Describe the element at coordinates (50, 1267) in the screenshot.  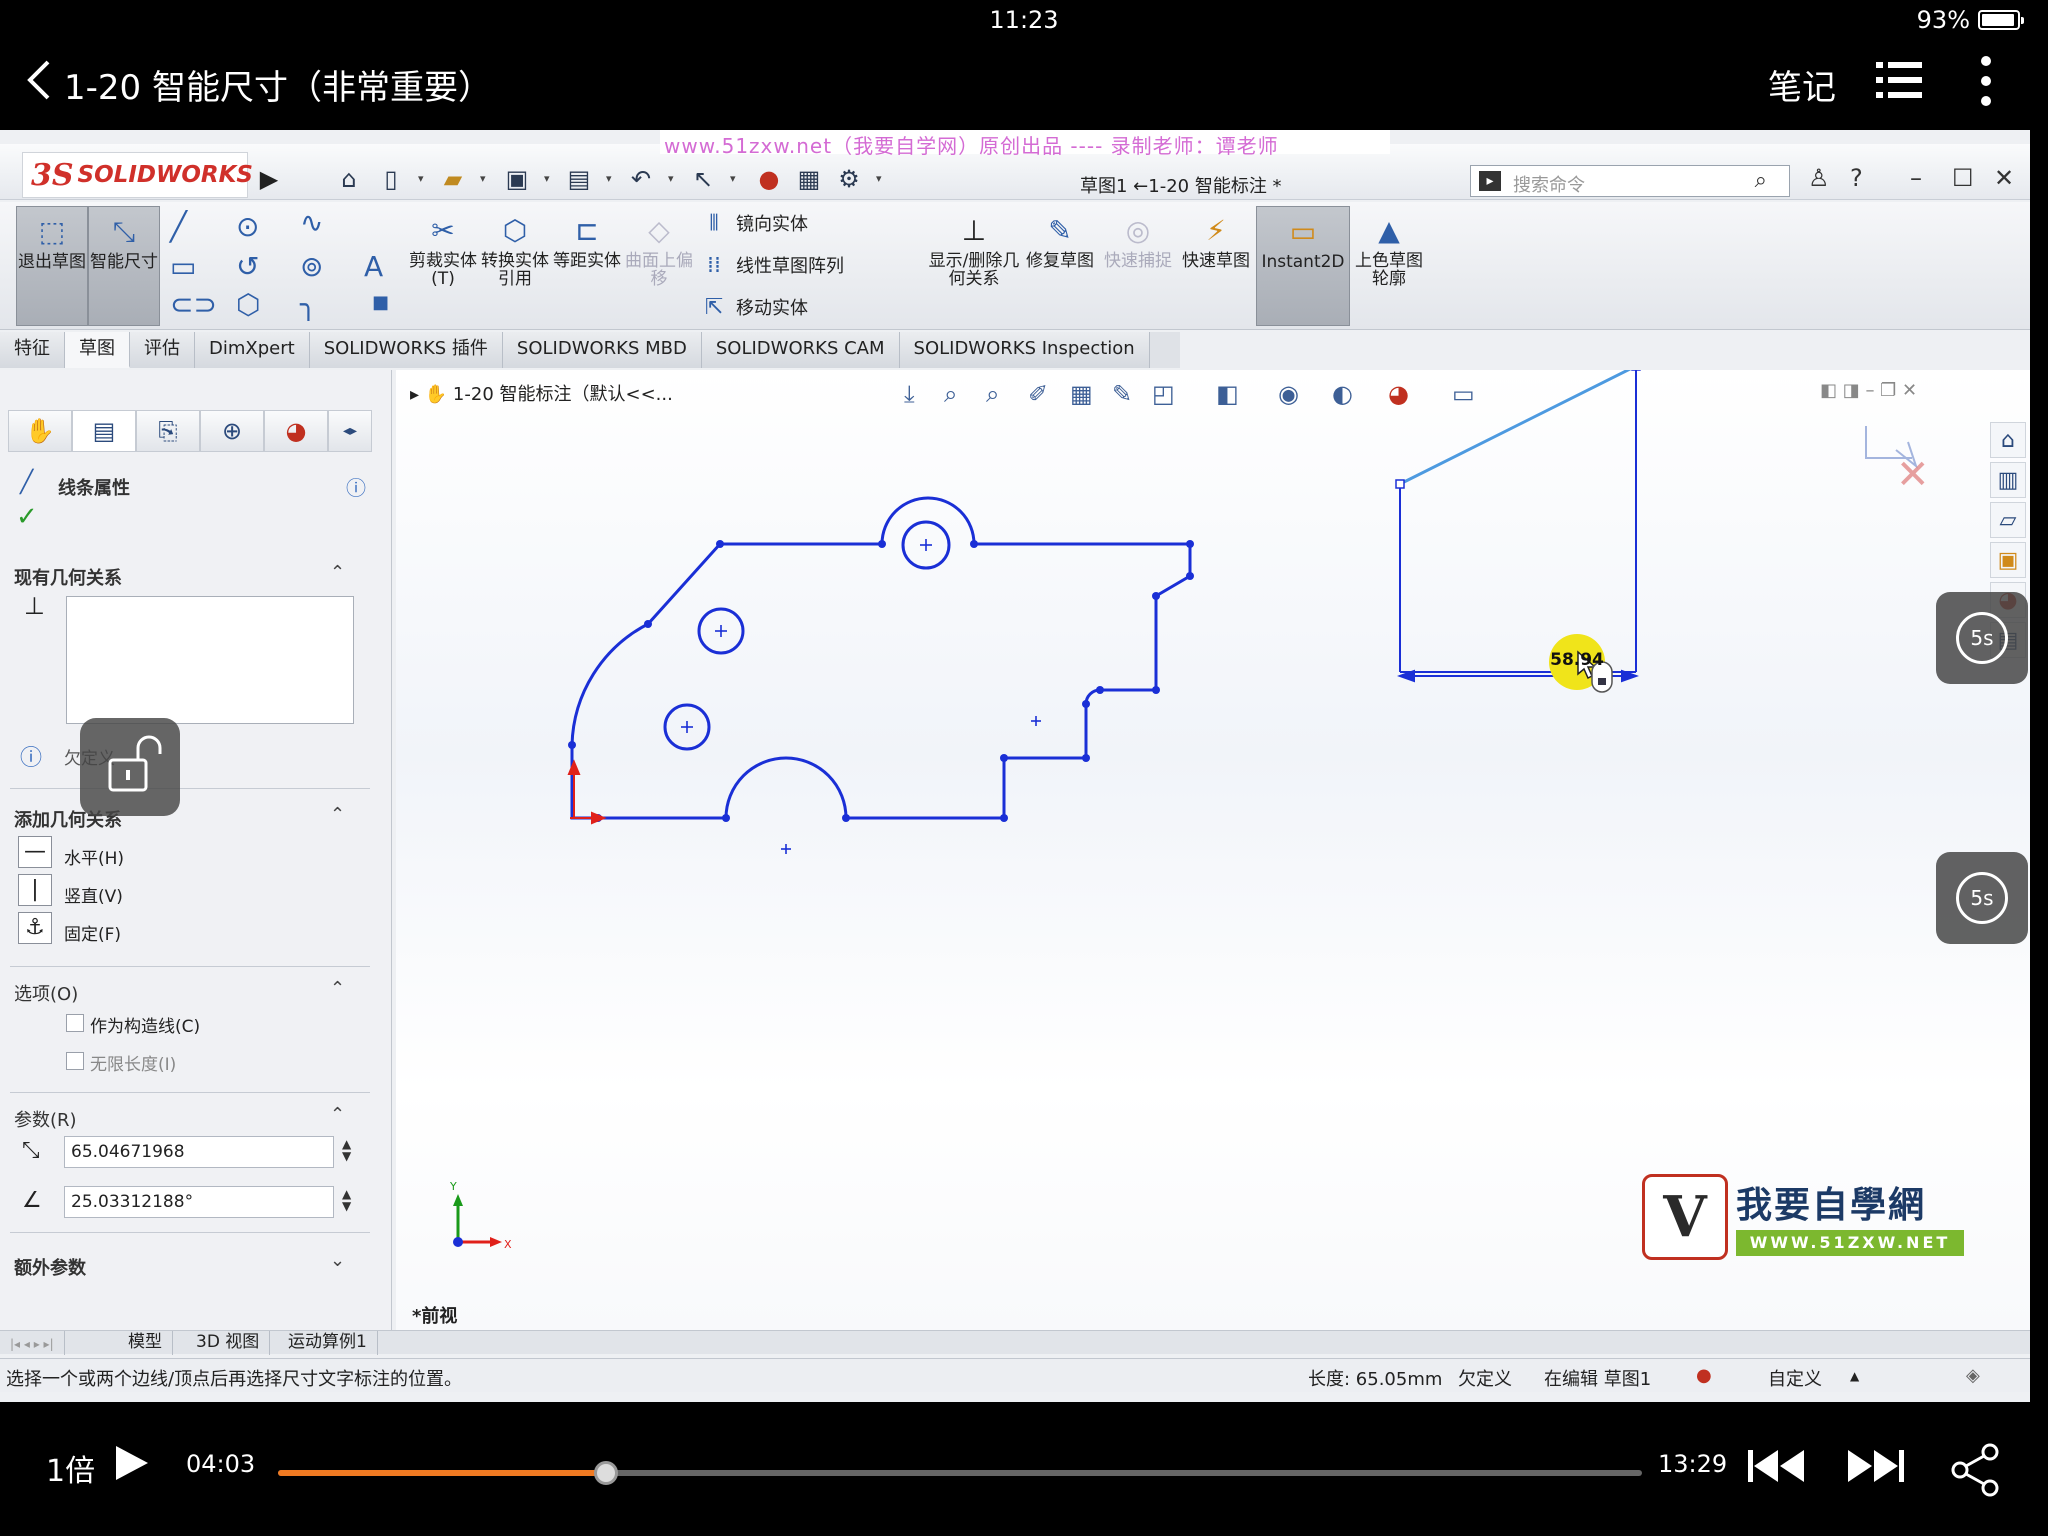
I see `extra-params-header: 额外参数` at that location.